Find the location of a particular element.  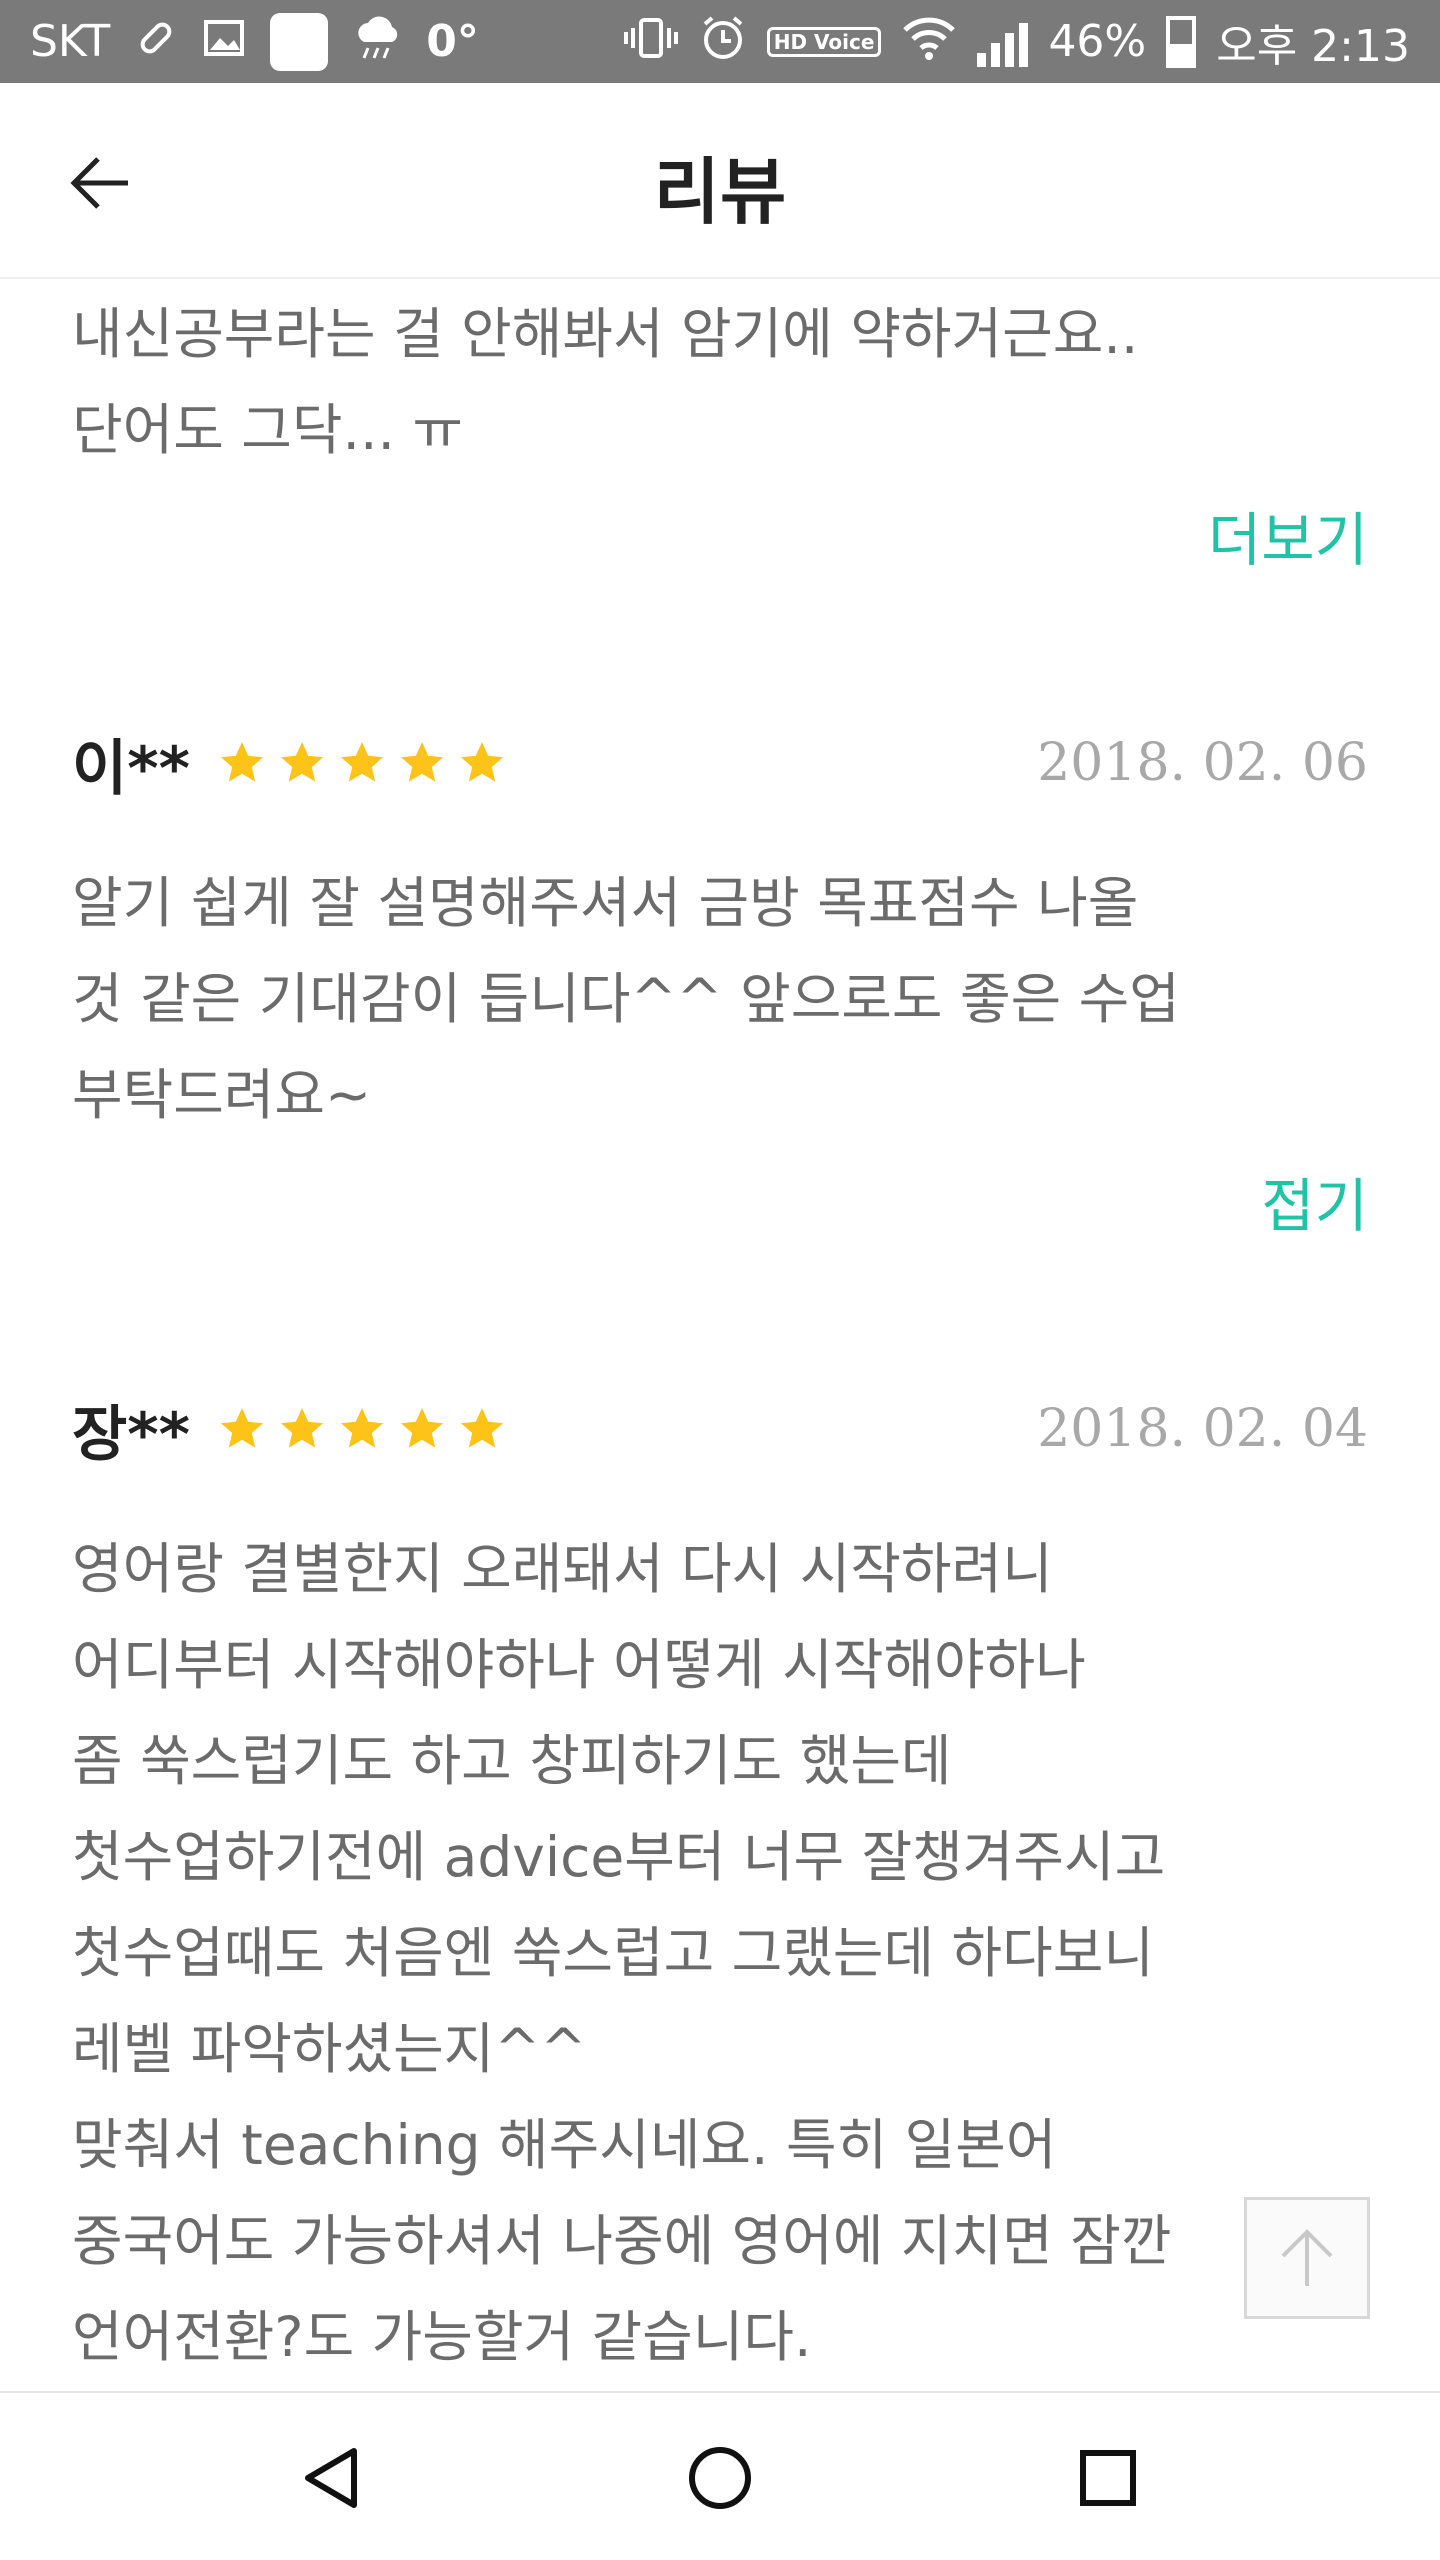

rain-cloud-icon is located at coordinates (377, 41).